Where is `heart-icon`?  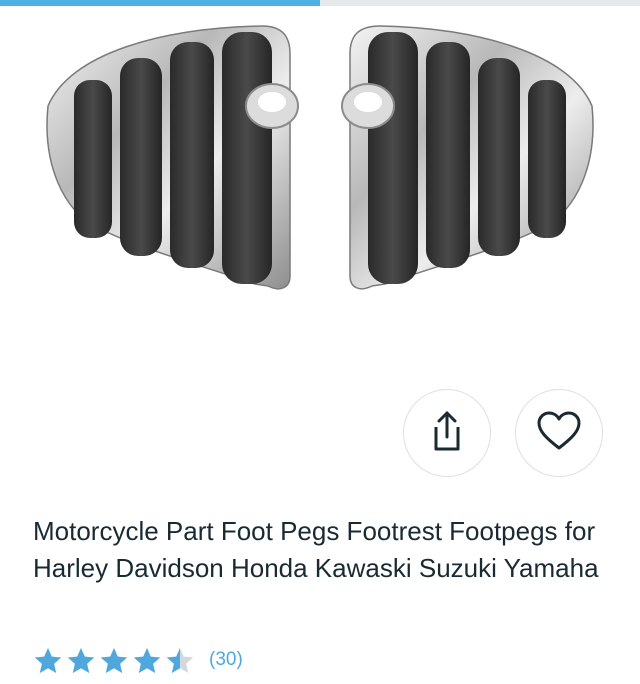 heart-icon is located at coordinates (559, 433).